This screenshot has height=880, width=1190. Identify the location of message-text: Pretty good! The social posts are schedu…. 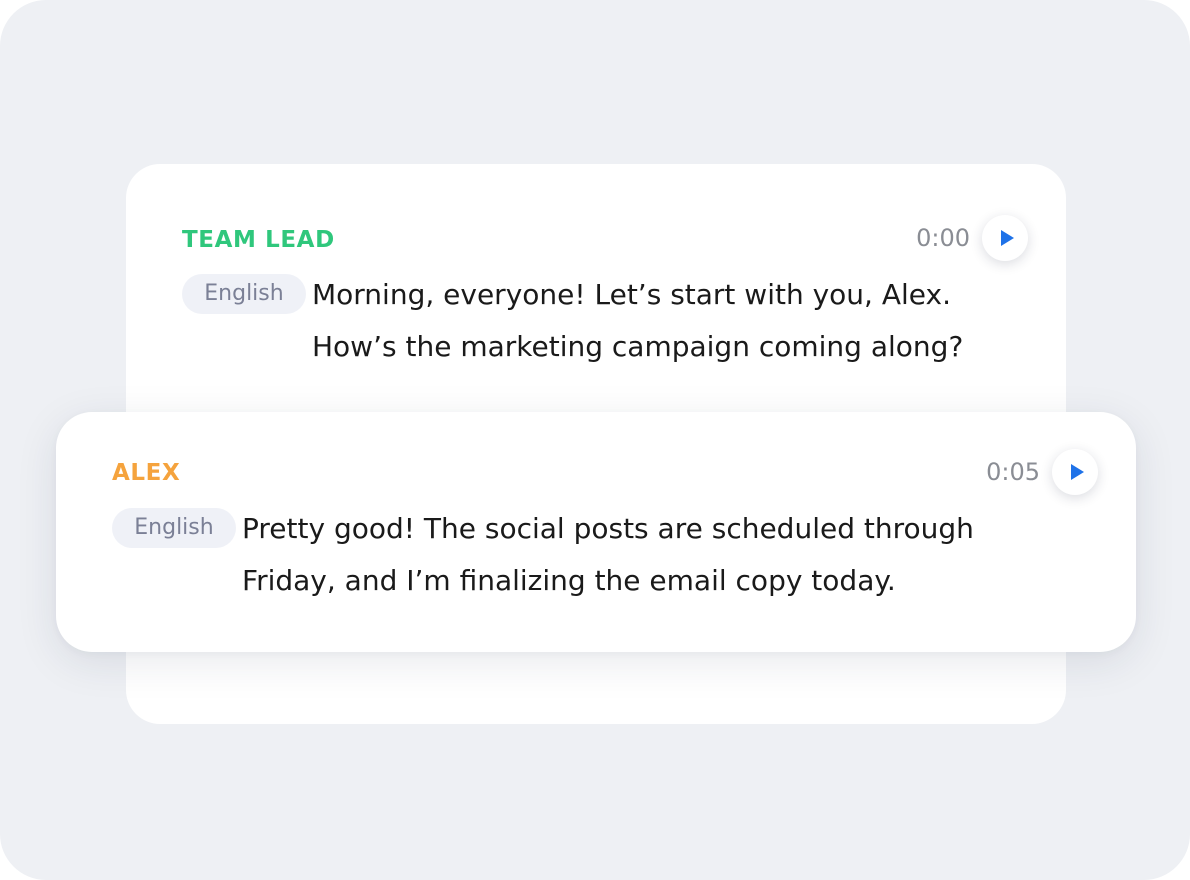
(608, 555).